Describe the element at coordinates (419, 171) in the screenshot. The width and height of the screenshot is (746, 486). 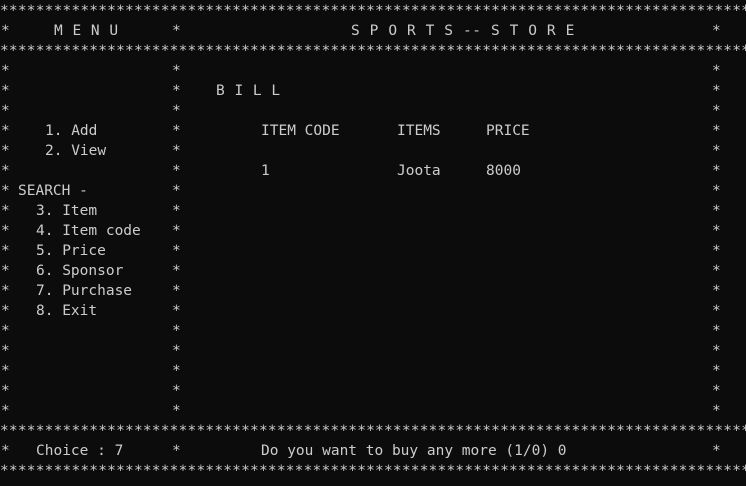
I see `cell-item: Joota` at that location.